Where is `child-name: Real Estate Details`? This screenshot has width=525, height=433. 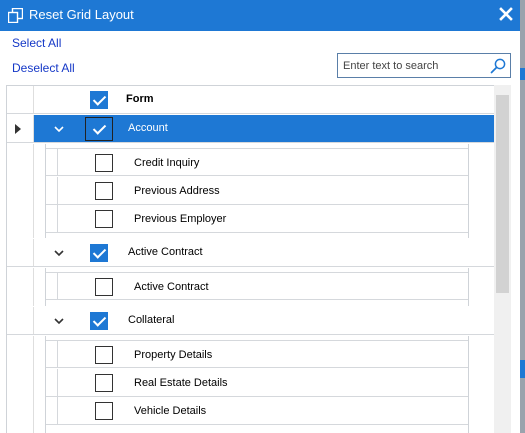 child-name: Real Estate Details is located at coordinates (181, 383).